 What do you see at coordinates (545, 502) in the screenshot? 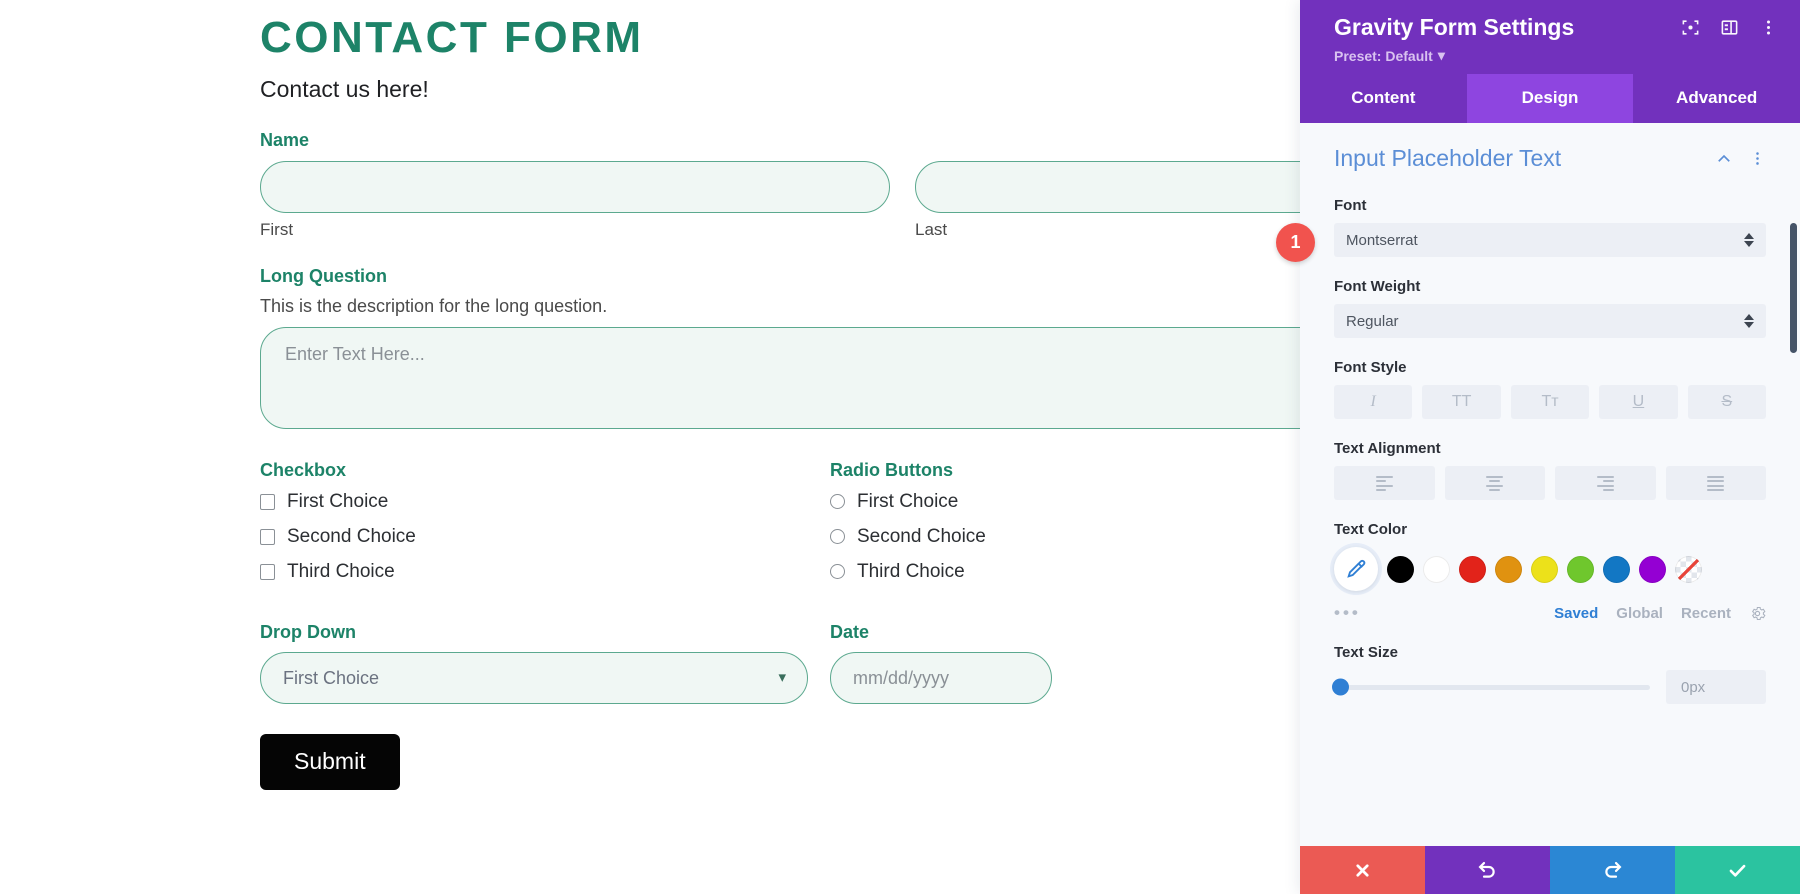
I see `checkbox-option: First Choice` at bounding box center [545, 502].